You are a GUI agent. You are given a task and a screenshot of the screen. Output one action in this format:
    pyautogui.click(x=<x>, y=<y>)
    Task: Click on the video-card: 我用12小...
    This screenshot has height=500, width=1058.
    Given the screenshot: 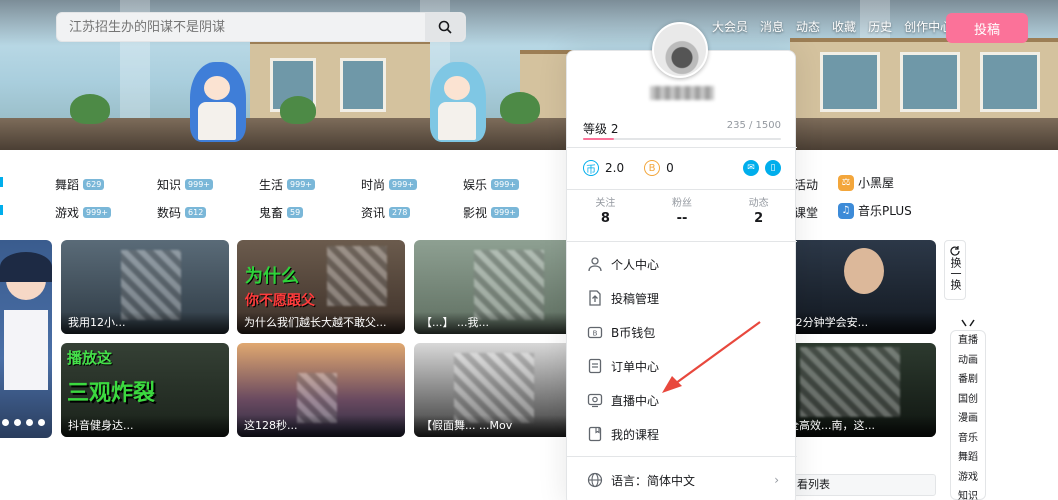 What is the action you would take?
    pyautogui.click(x=145, y=287)
    